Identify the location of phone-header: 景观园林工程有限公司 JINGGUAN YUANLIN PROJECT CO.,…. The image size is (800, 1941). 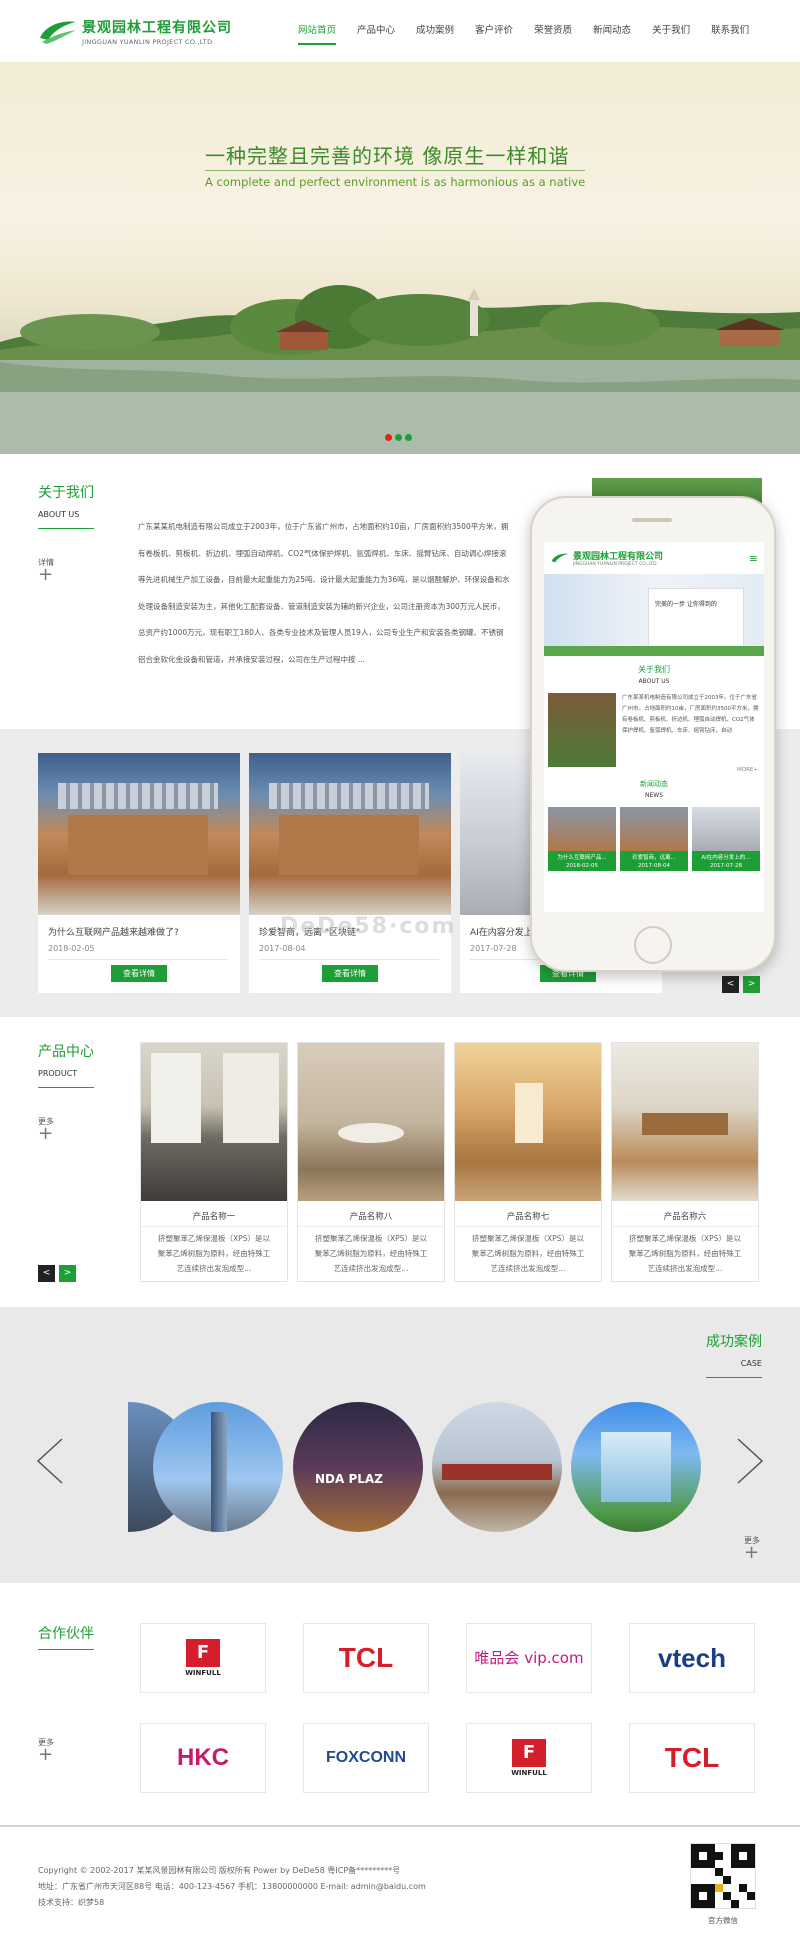
(654, 558).